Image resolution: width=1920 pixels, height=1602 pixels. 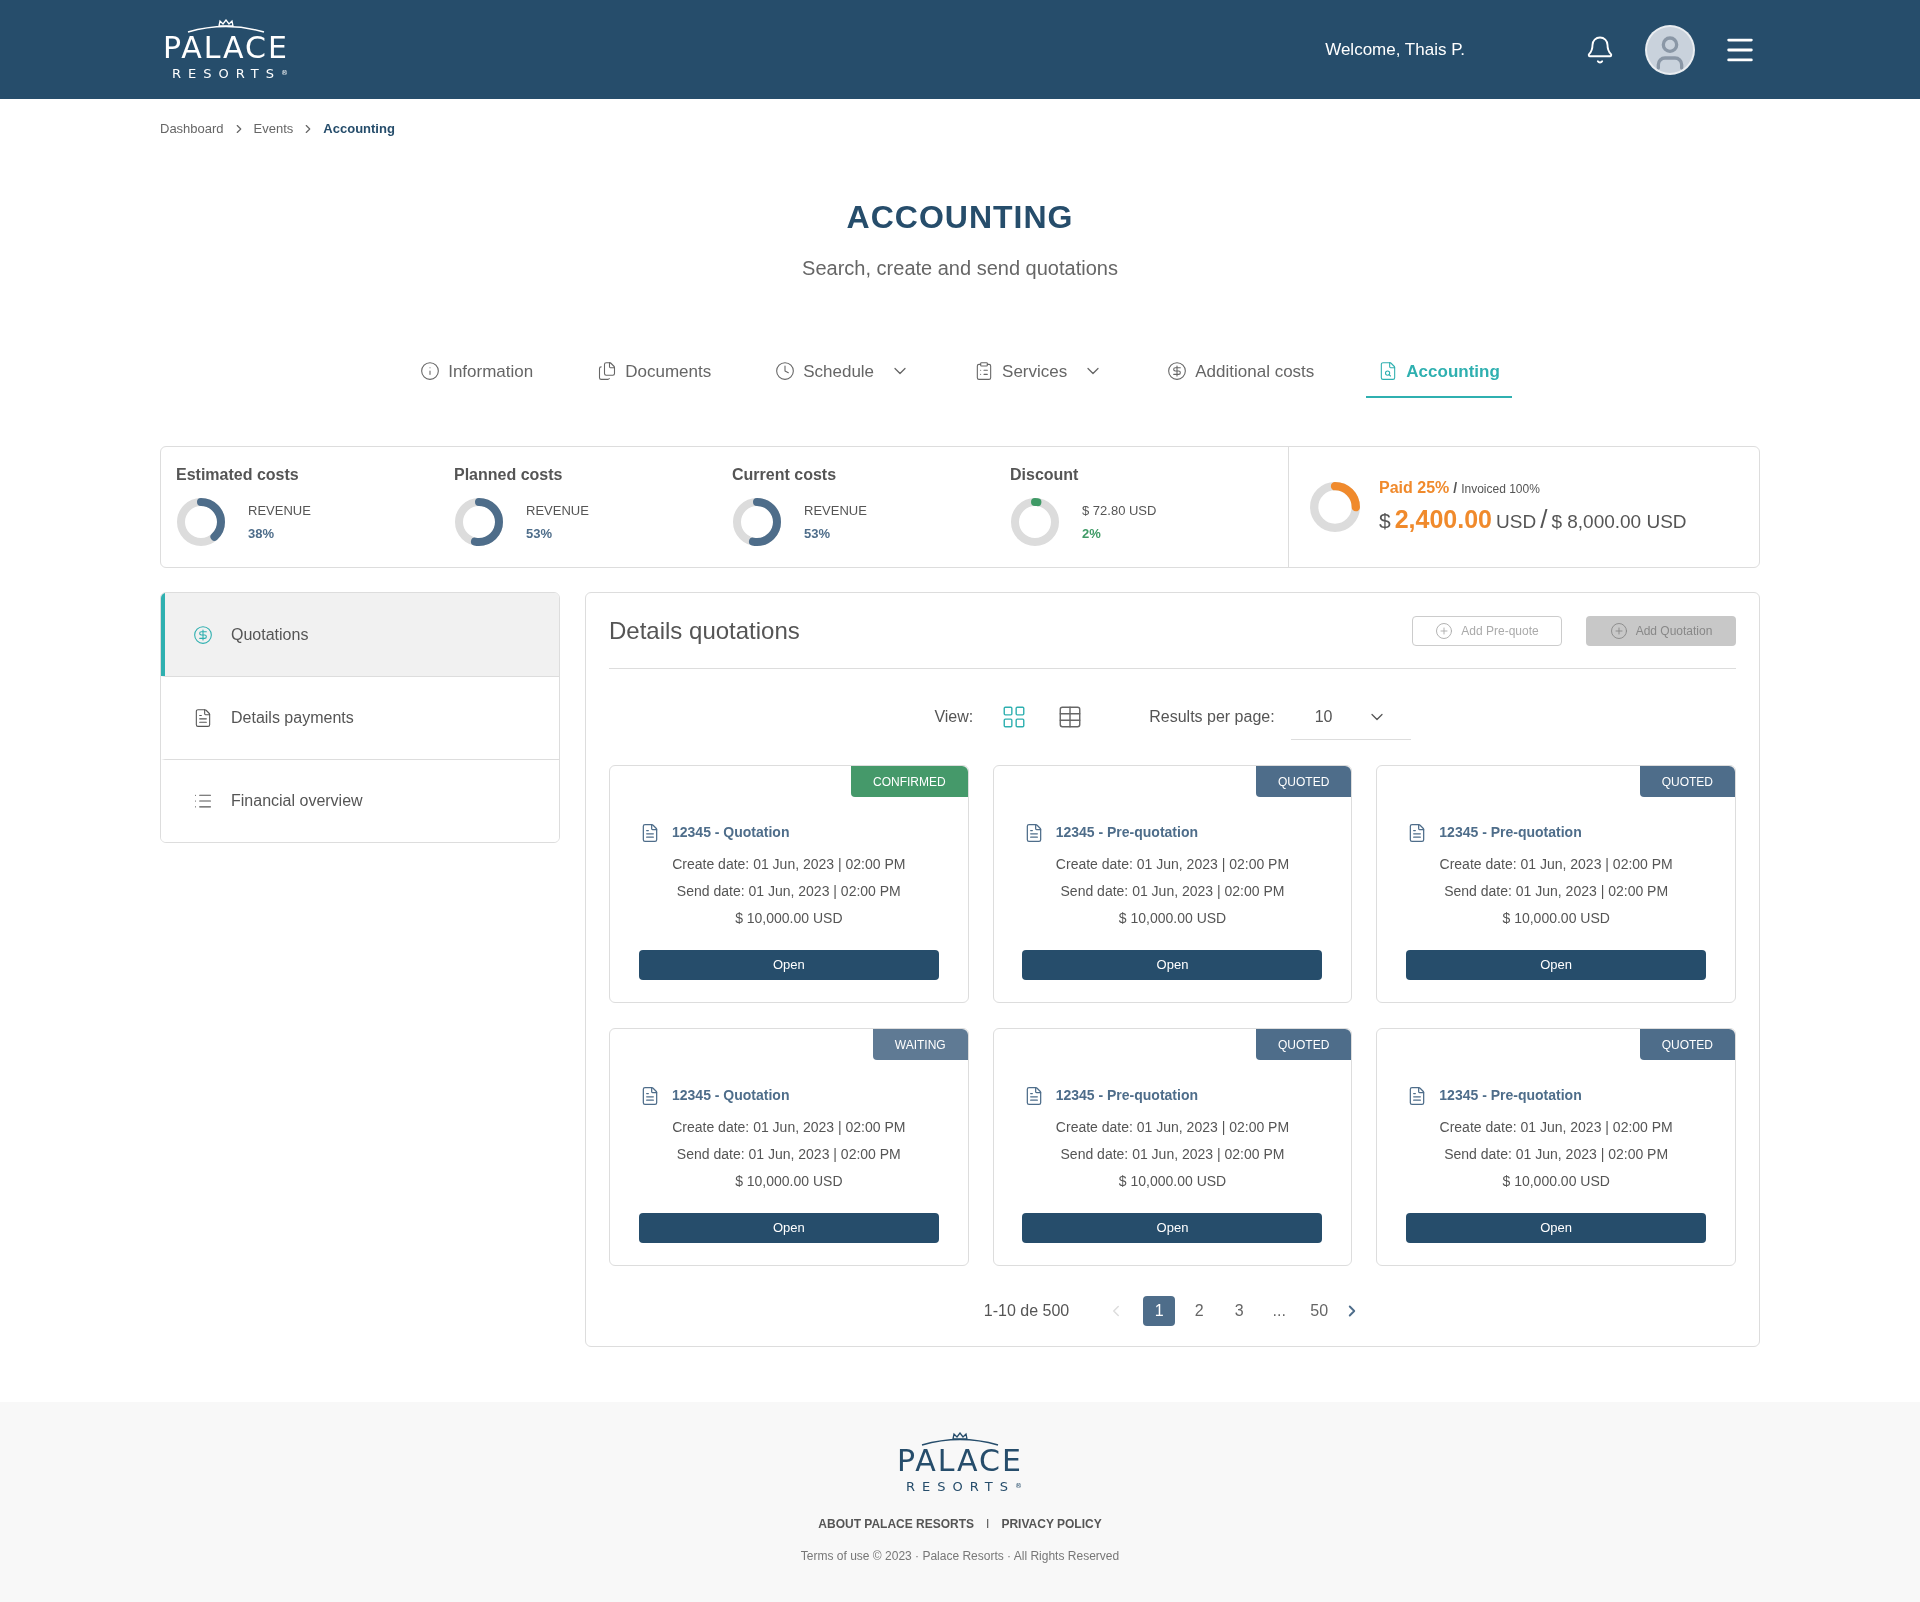 What do you see at coordinates (430, 371) in the screenshot?
I see `info-icon` at bounding box center [430, 371].